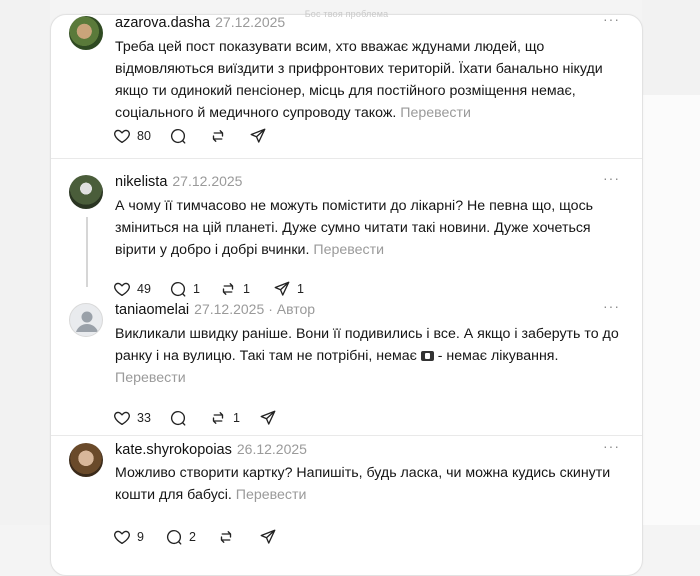 The image size is (700, 576). I want to click on like-button: 80, so click(132, 136).